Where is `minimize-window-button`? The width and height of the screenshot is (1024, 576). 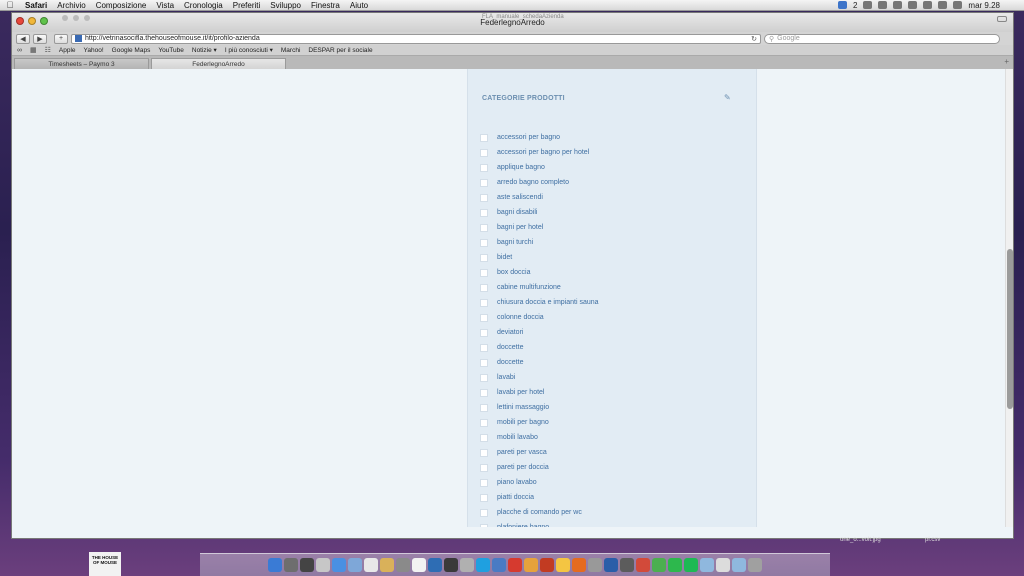
minimize-window-button is located at coordinates (32, 21).